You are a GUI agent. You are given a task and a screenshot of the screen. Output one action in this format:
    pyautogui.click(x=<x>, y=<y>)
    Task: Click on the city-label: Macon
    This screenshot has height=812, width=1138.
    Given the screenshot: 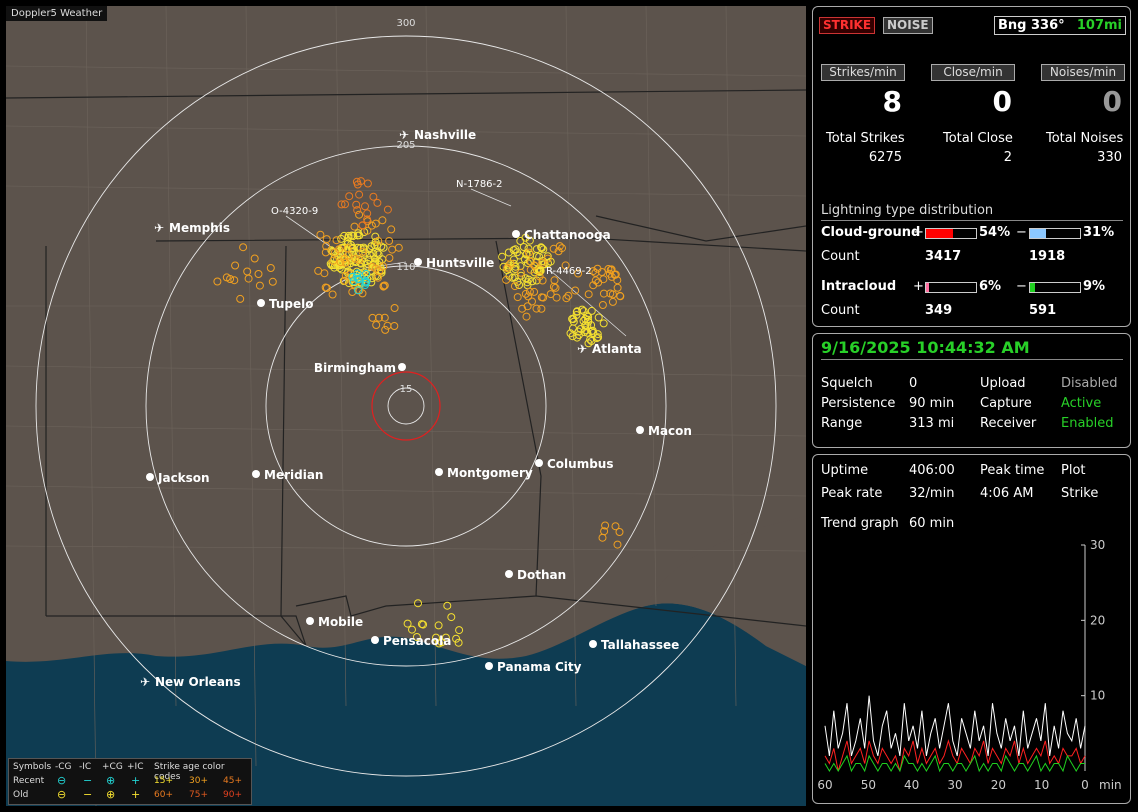 What is the action you would take?
    pyautogui.click(x=670, y=431)
    